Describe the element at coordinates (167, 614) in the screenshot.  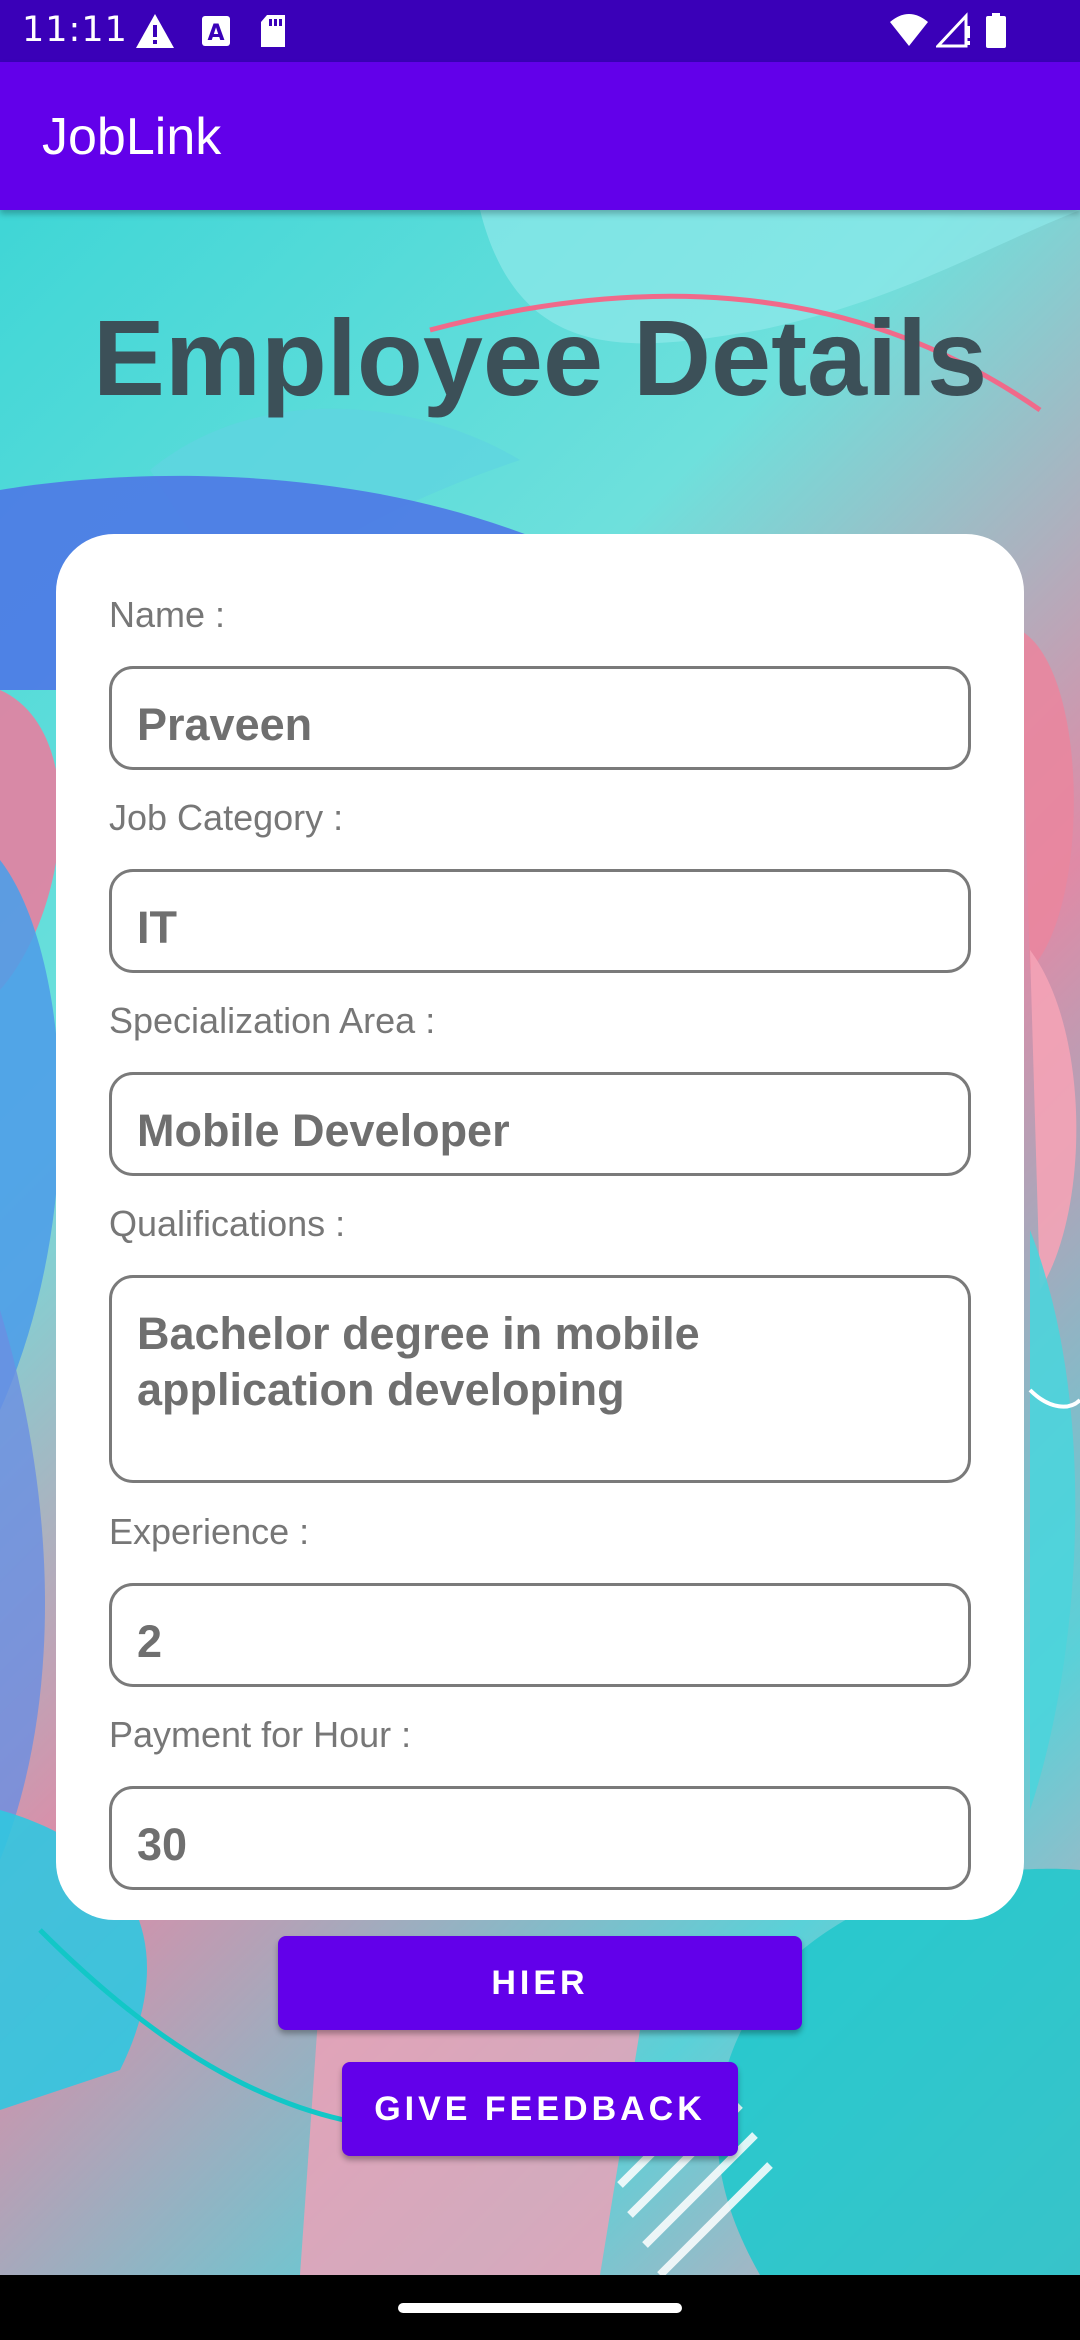
I see `name-label: Name :` at that location.